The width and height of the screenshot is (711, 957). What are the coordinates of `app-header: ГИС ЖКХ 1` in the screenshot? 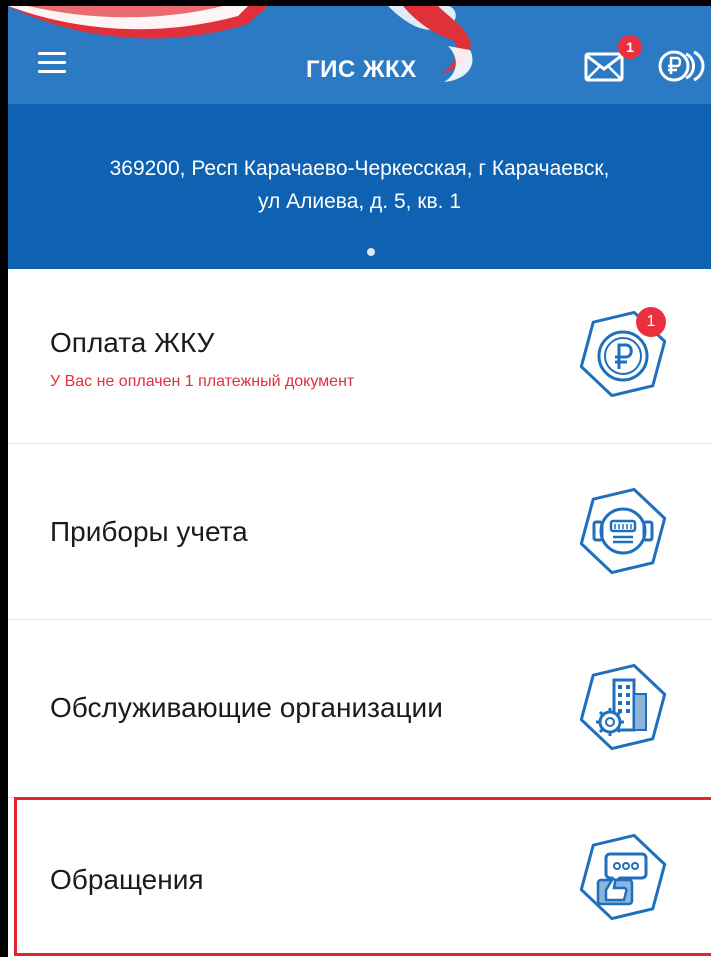 It's located at (359, 55).